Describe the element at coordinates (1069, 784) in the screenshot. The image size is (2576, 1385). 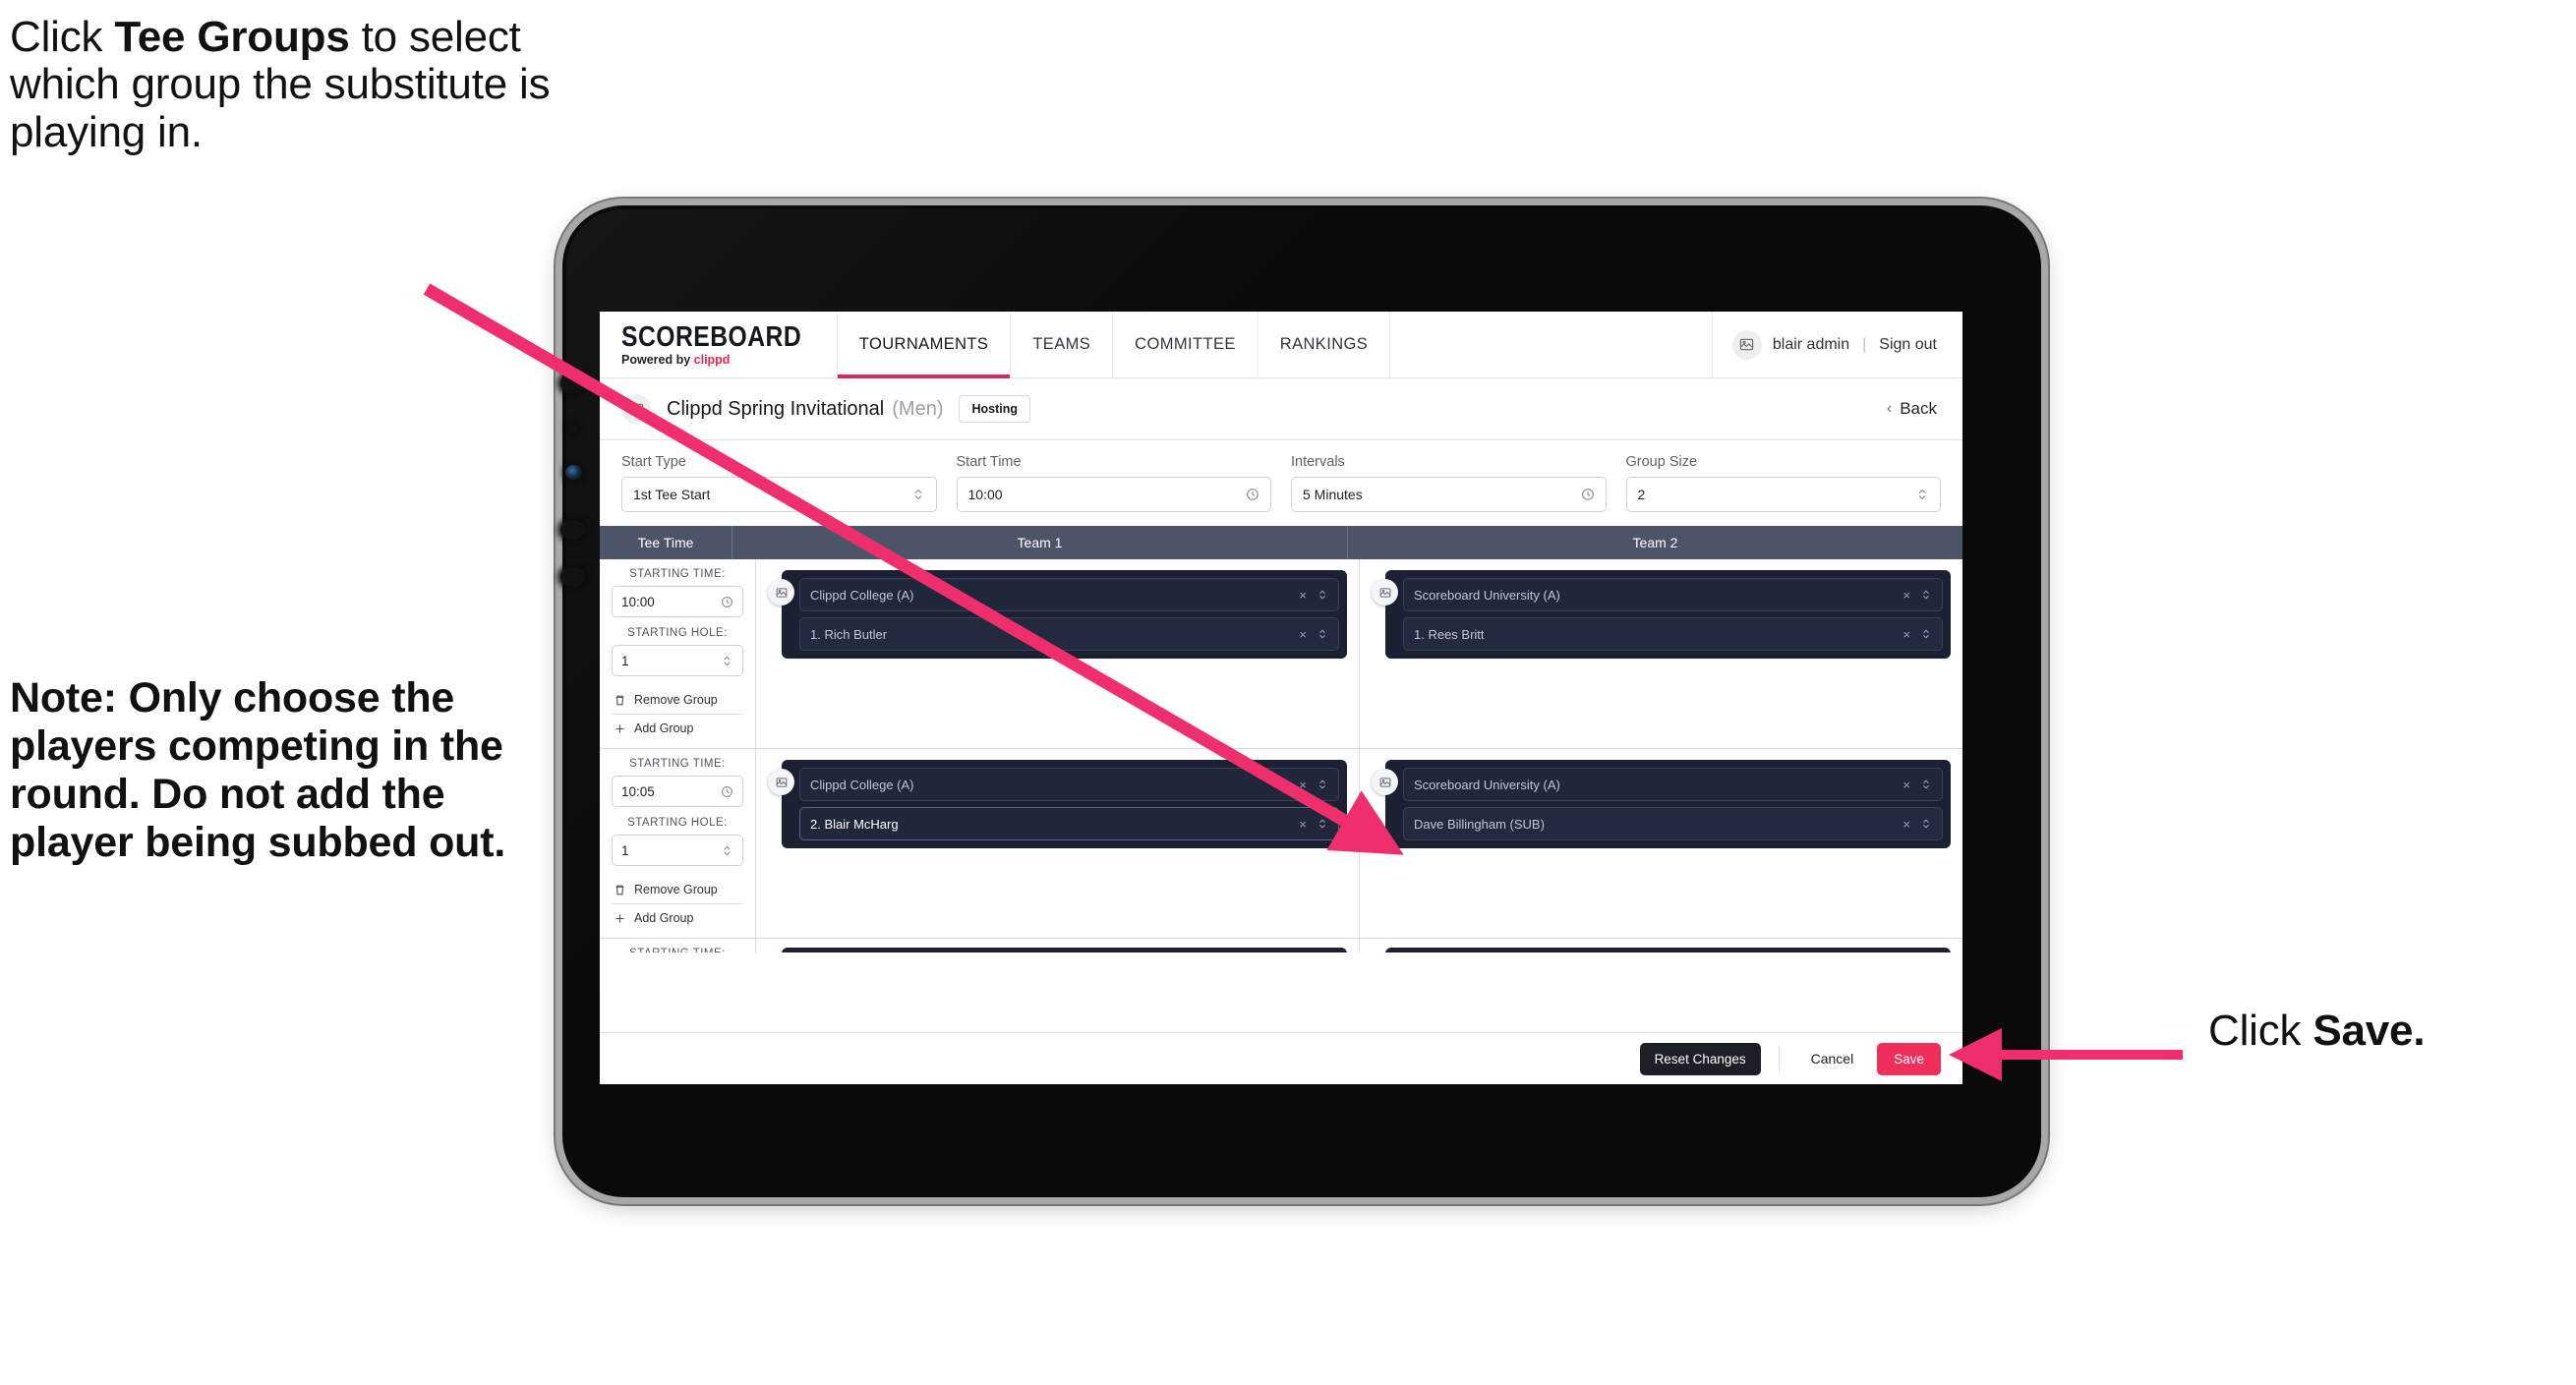
I see `team-name-slot-3: Clippd College (A) ×` at that location.